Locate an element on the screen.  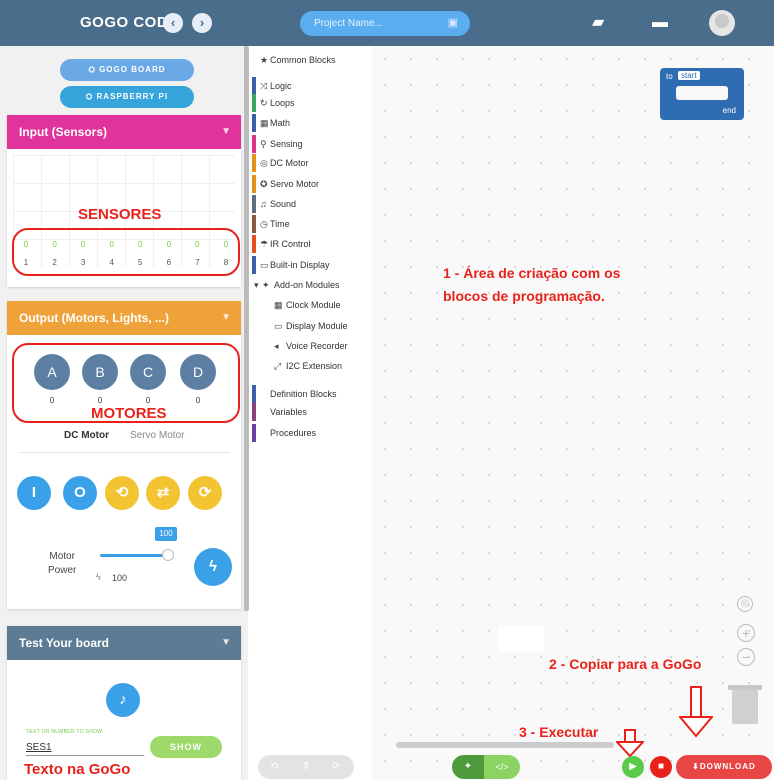
category-display-module: ▭ Display Module is located at coordinates (312, 326).